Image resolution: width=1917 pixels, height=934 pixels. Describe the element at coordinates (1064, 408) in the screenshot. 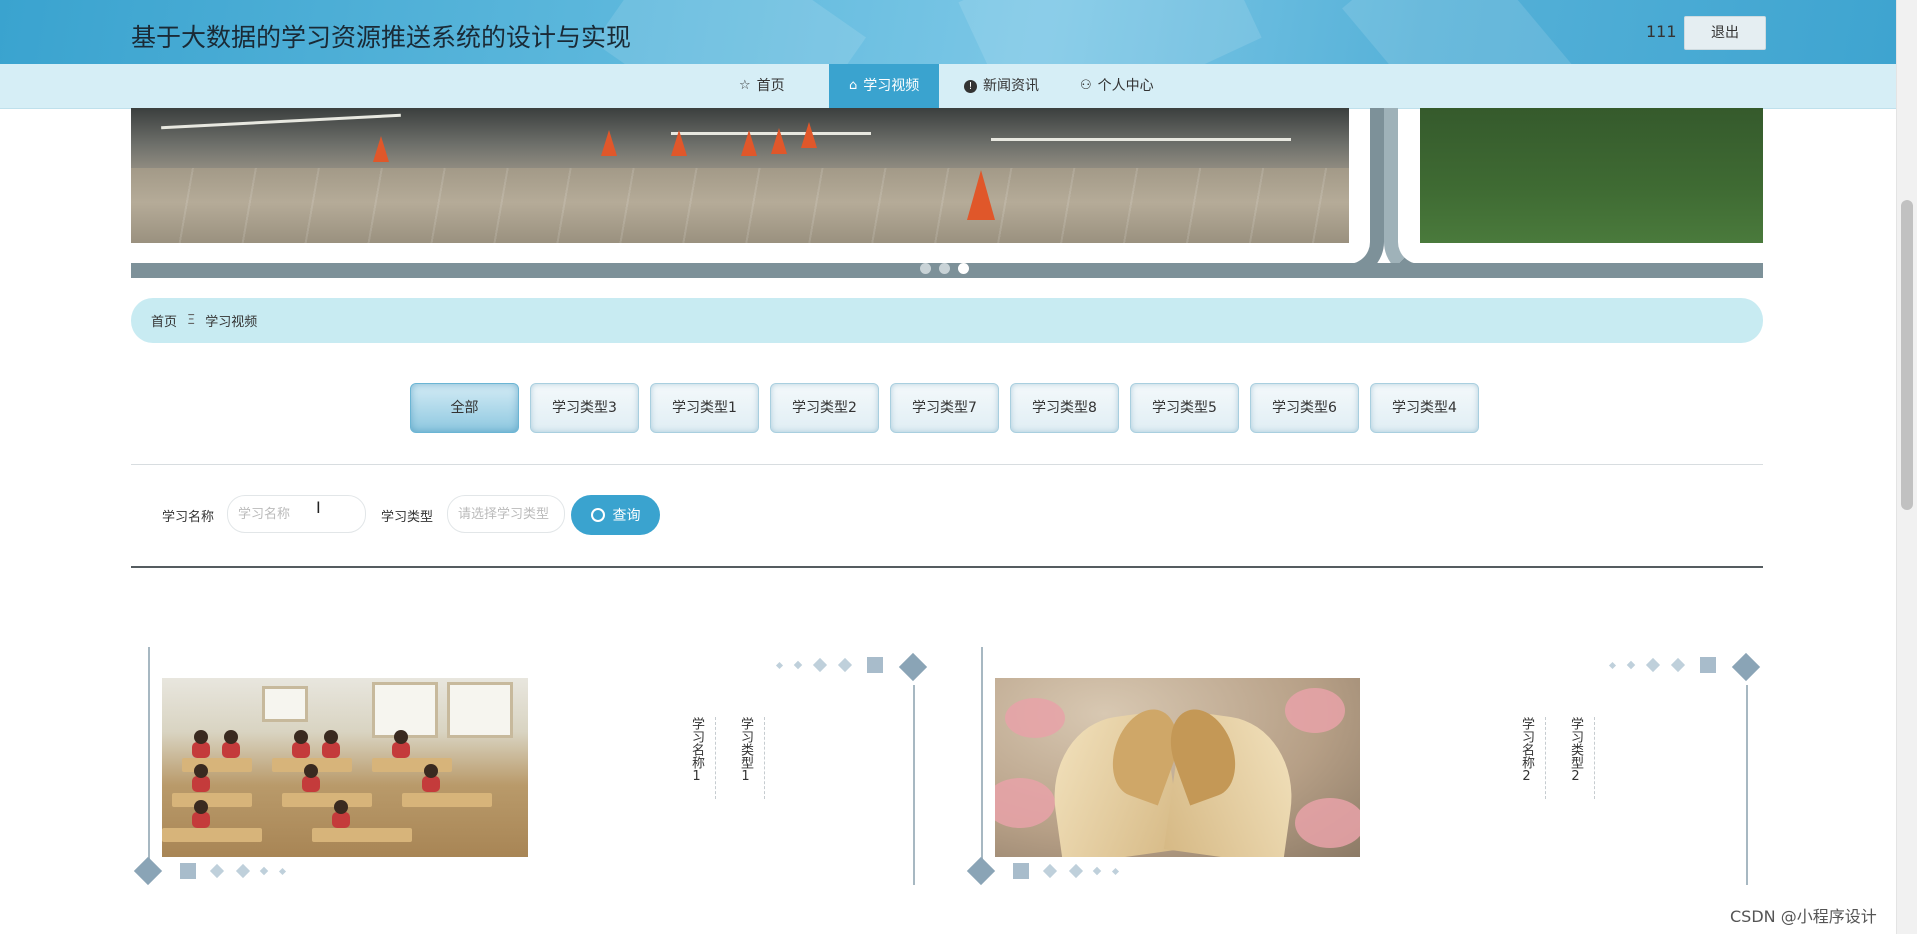

I see `category-type-8: 学习类型8` at that location.